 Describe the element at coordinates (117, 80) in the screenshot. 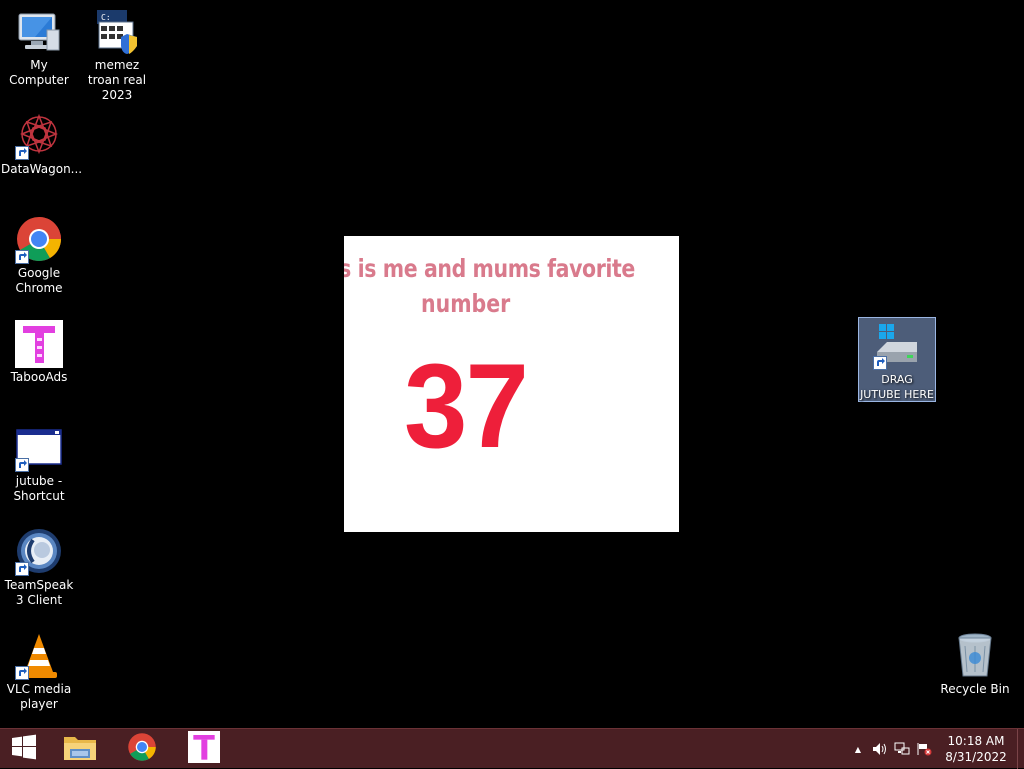

I see `desktop-icon-label: memez troan real 2023` at that location.